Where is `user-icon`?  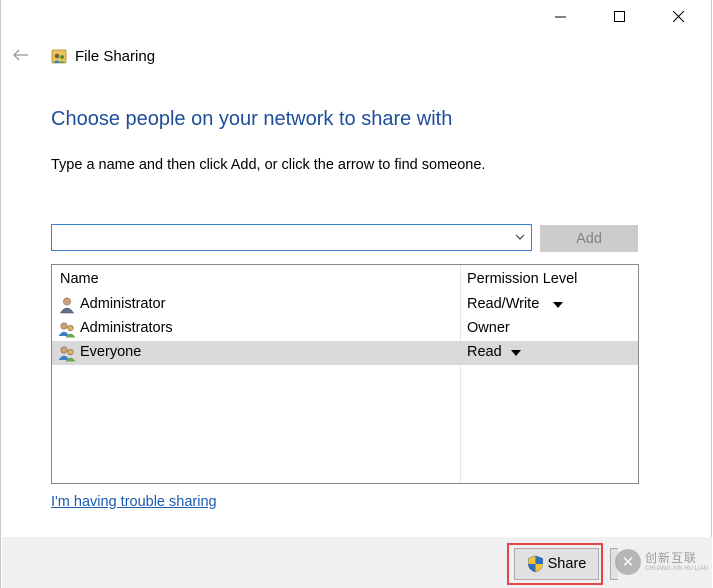
user-icon is located at coordinates (67, 305).